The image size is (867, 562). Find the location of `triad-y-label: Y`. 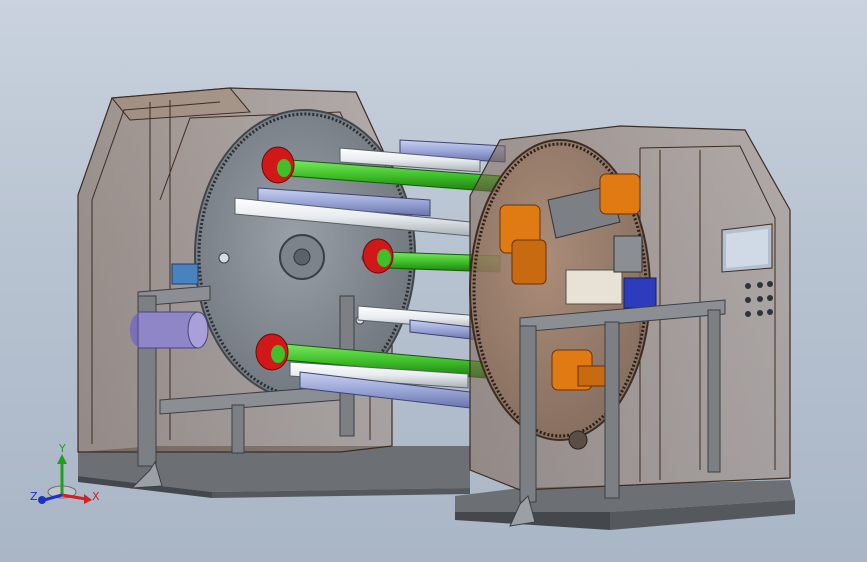

triad-y-label: Y is located at coordinates (62, 448).